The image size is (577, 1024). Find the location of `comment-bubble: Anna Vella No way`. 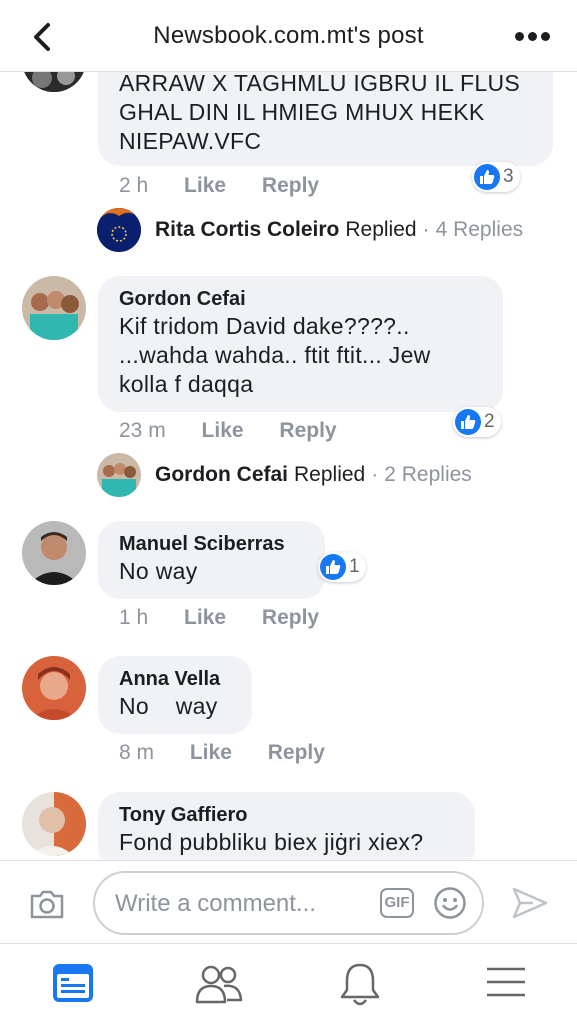

comment-bubble: Anna Vella No way is located at coordinates (175, 695).